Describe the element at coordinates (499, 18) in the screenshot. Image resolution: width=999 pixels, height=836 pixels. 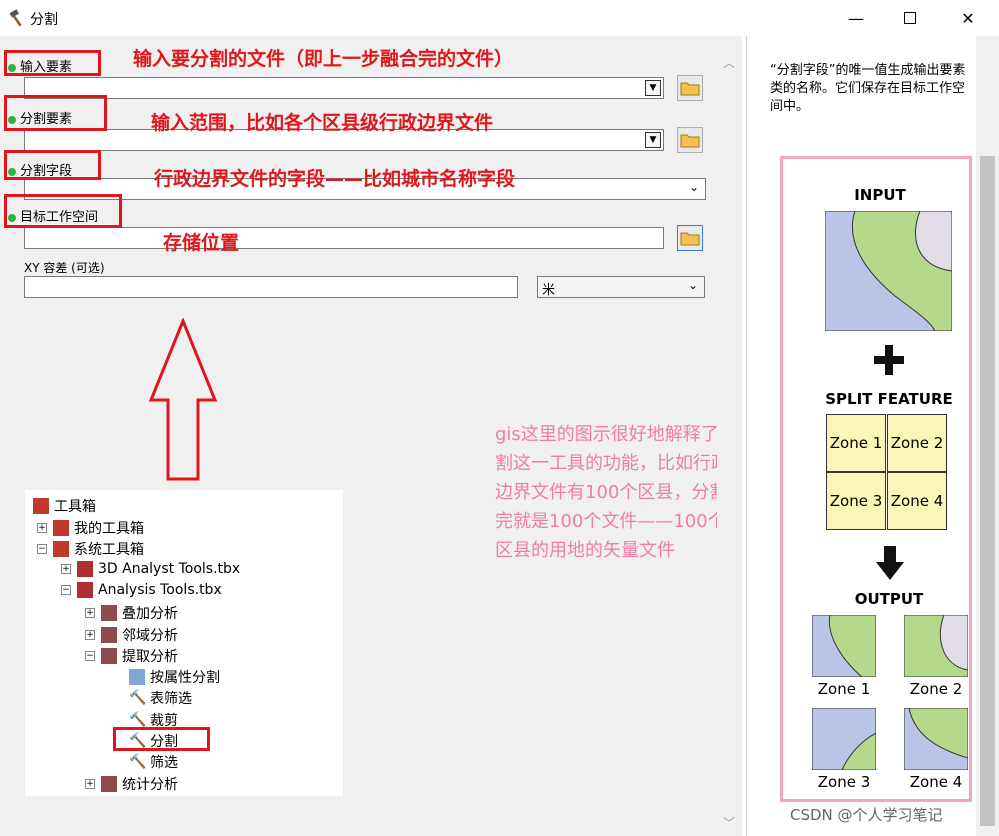
I see `title-bar: 分割 — ✕` at that location.